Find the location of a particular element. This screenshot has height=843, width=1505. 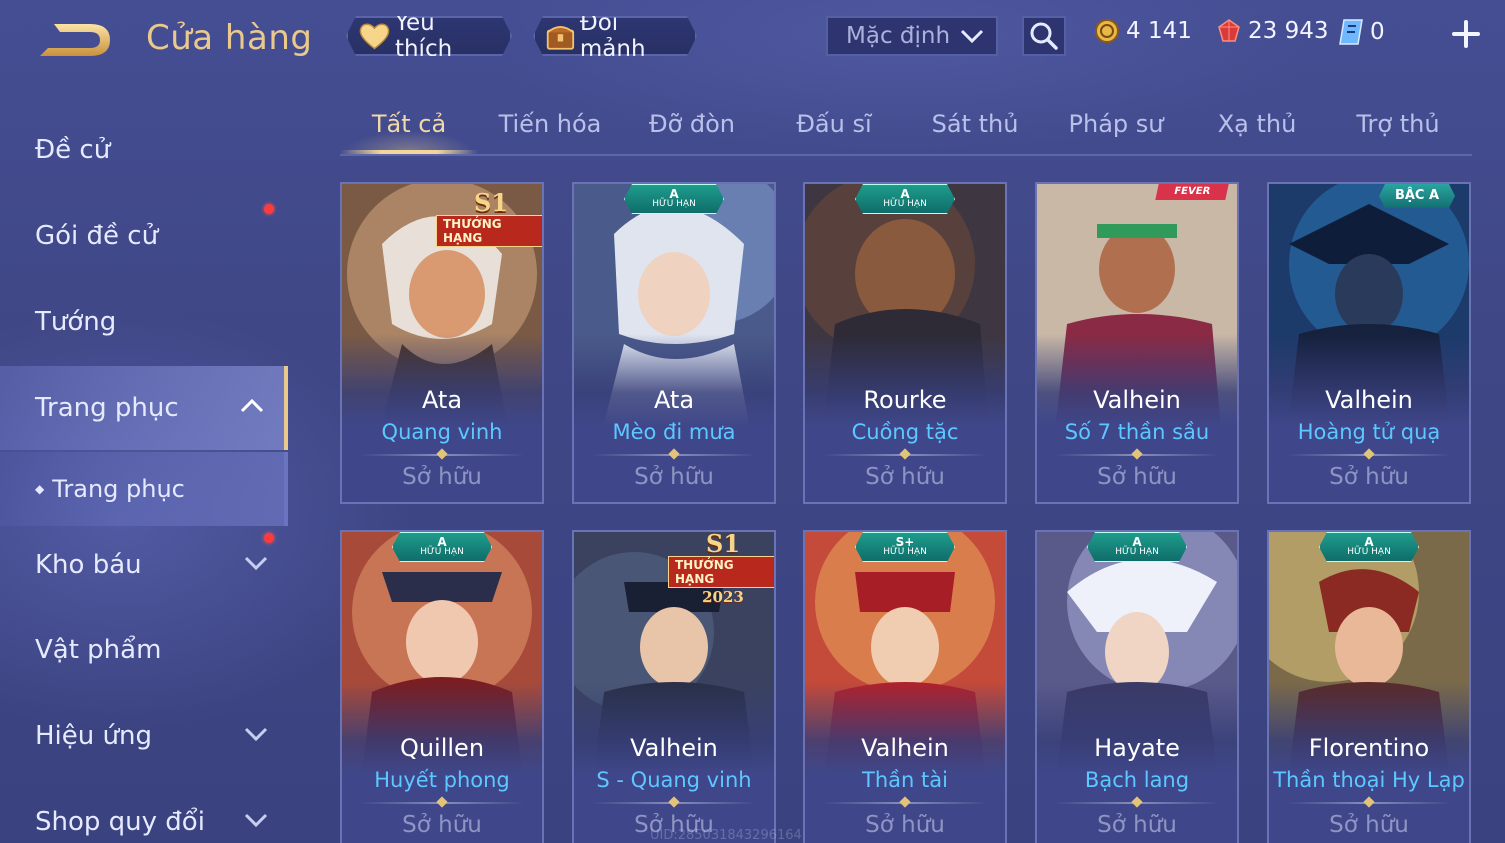

add-currency-button is located at coordinates (1466, 34).